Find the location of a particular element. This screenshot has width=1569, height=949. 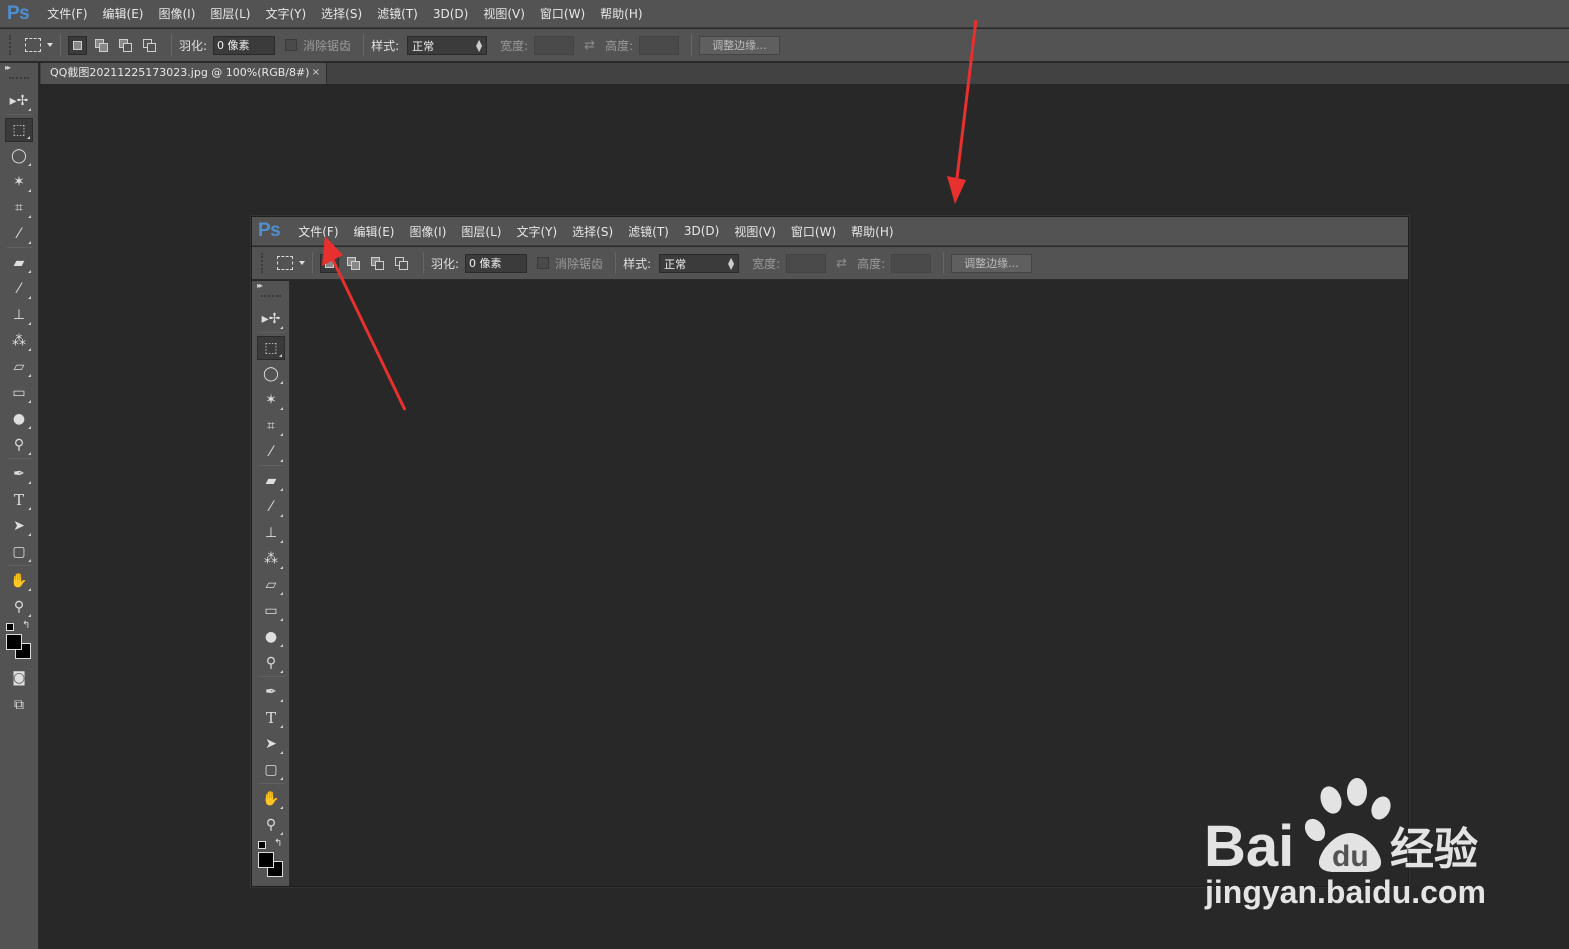

zoom-tool: ⚲ is located at coordinates (271, 825).